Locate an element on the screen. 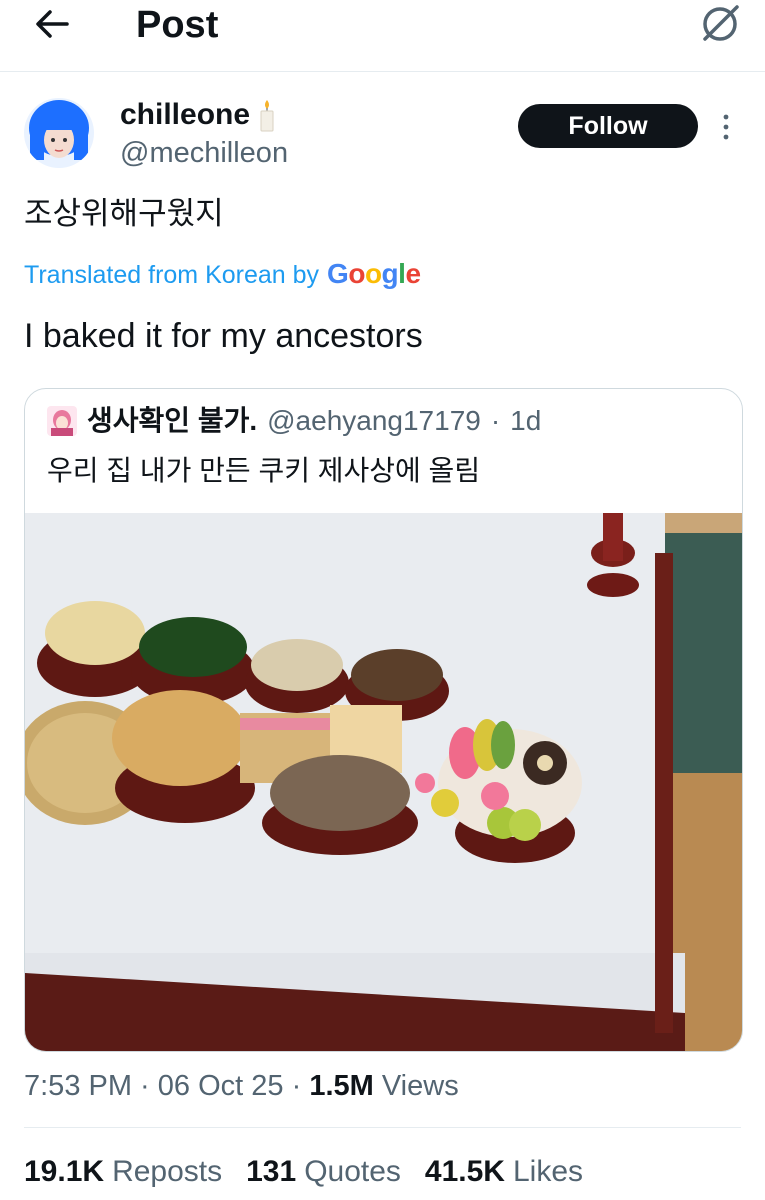 The image size is (765, 1200). tweet-text: 조상위해구웠지 is located at coordinates (124, 213).